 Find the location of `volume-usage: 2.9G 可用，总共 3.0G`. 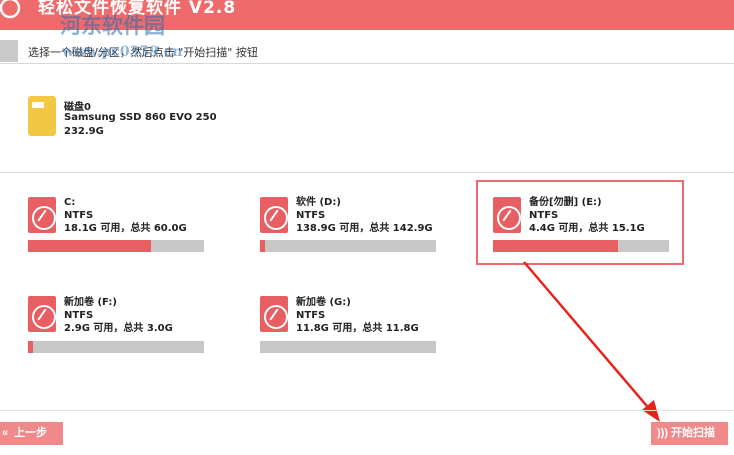

volume-usage: 2.9G 可用，总共 3.0G is located at coordinates (118, 328).